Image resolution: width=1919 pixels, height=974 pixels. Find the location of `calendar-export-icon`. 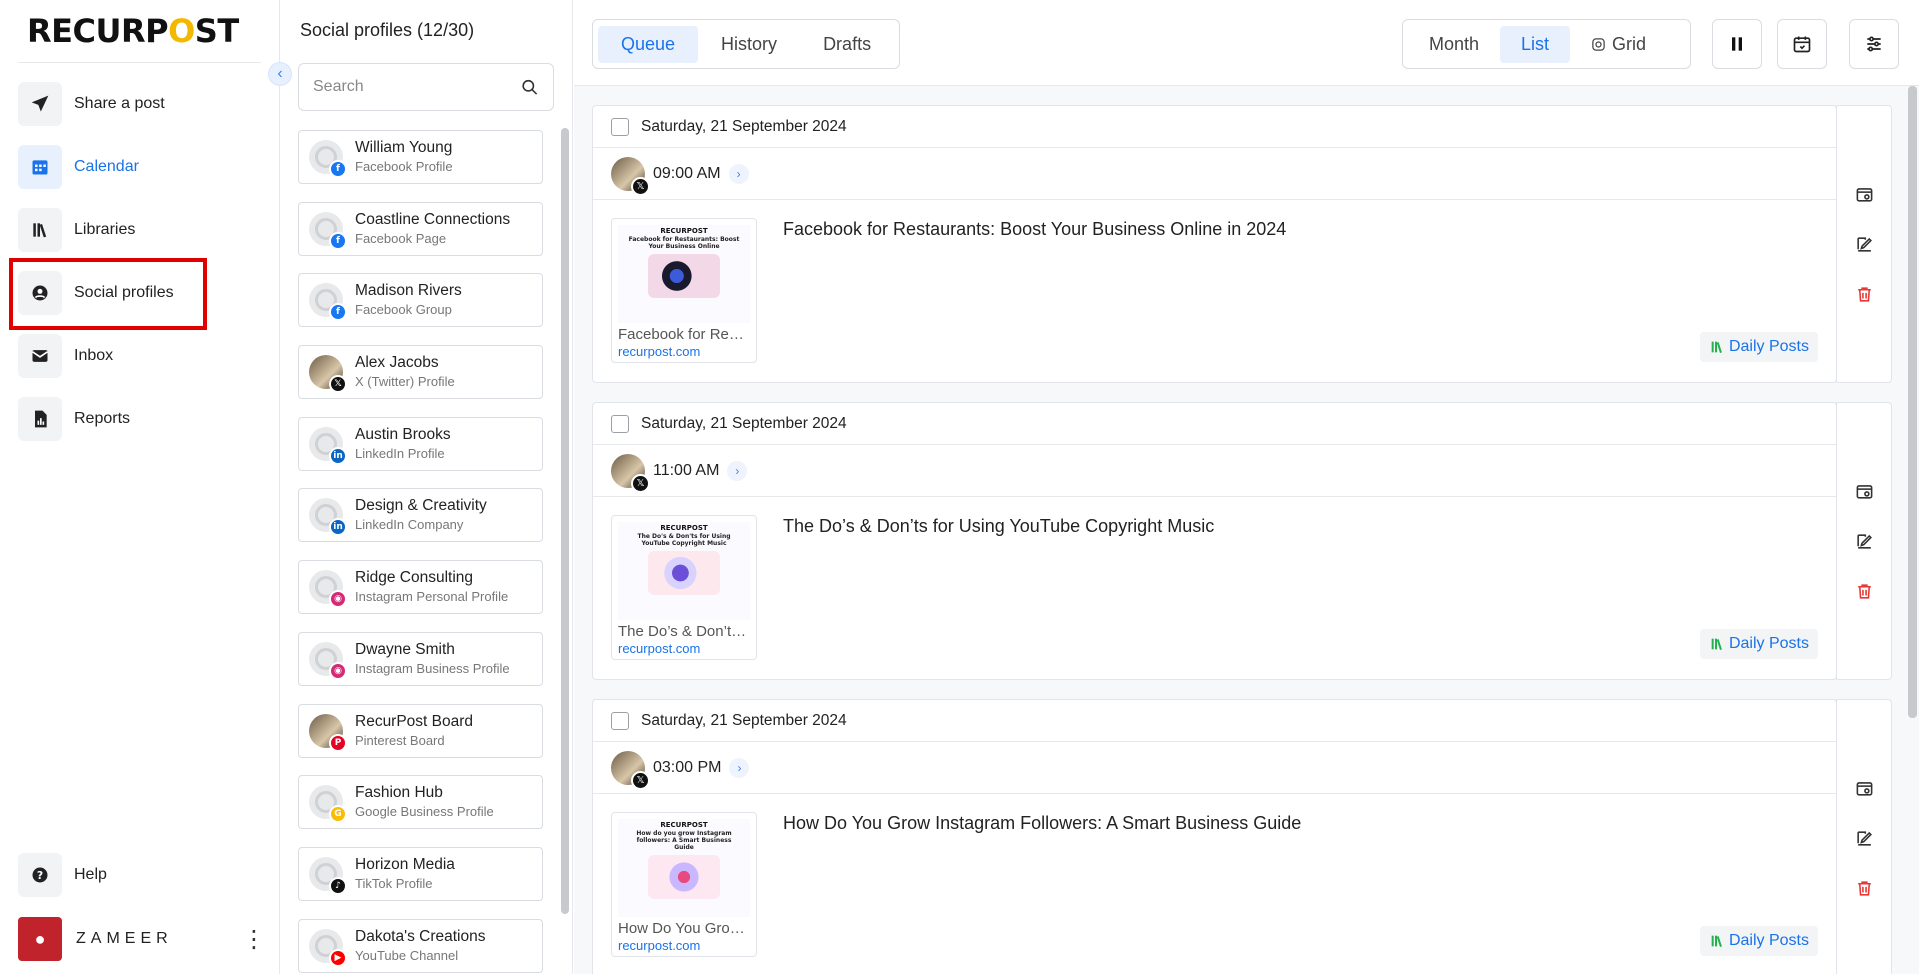

calendar-export-icon is located at coordinates (1802, 44).